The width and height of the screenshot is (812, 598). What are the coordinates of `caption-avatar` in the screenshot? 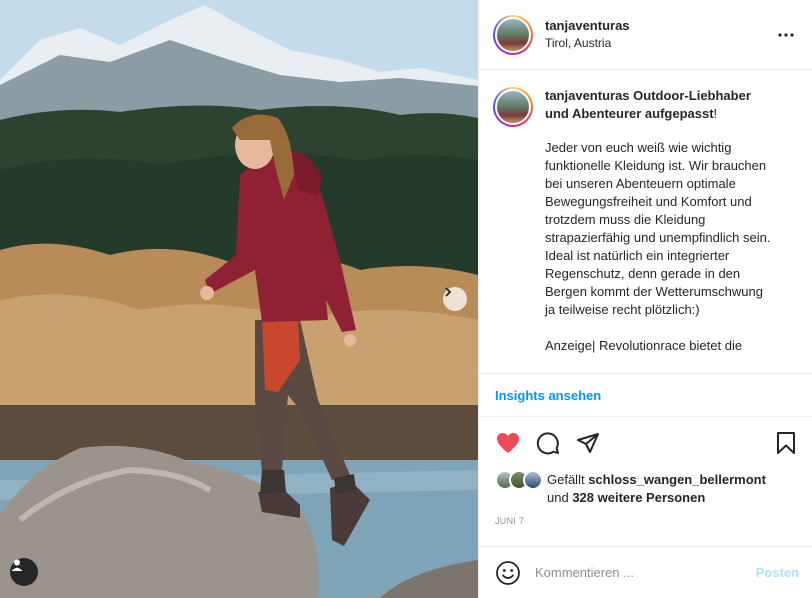 It's located at (513, 107).